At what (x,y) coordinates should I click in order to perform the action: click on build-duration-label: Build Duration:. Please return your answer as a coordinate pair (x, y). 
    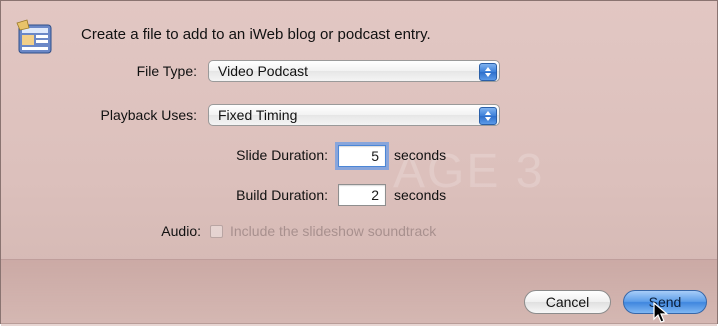
    Looking at the image, I should click on (282, 195).